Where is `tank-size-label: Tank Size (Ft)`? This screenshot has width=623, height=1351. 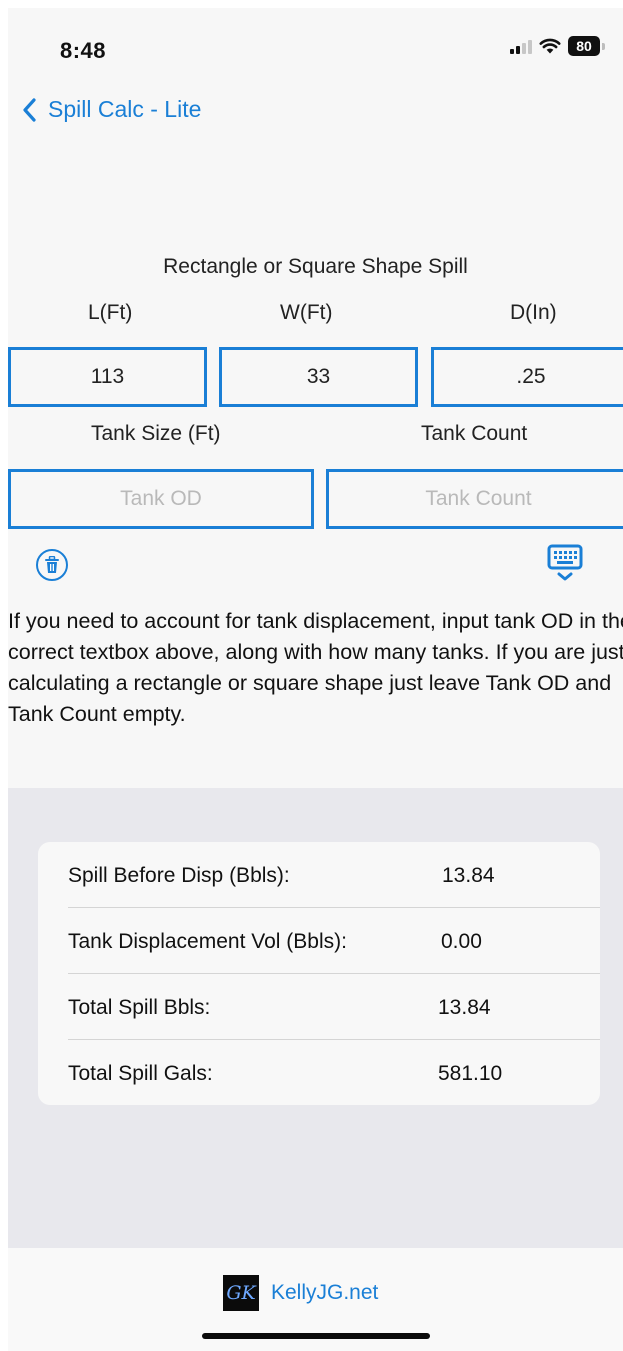 tank-size-label: Tank Size (Ft) is located at coordinates (156, 433).